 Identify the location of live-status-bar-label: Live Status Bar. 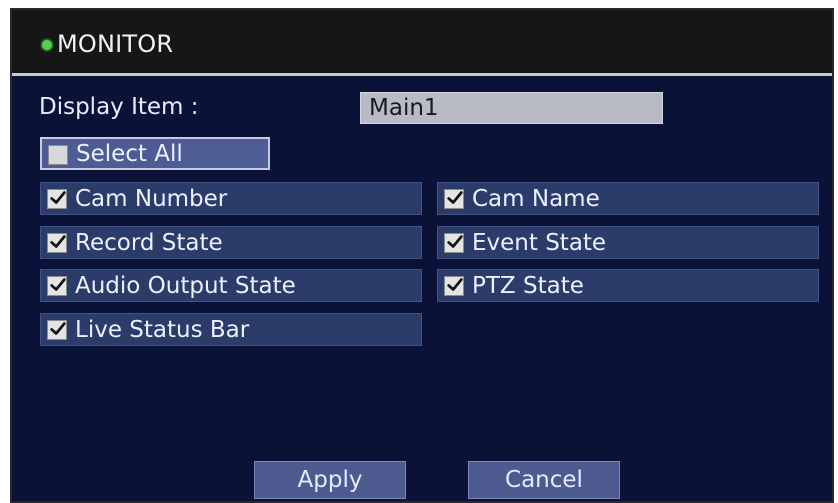
(162, 330).